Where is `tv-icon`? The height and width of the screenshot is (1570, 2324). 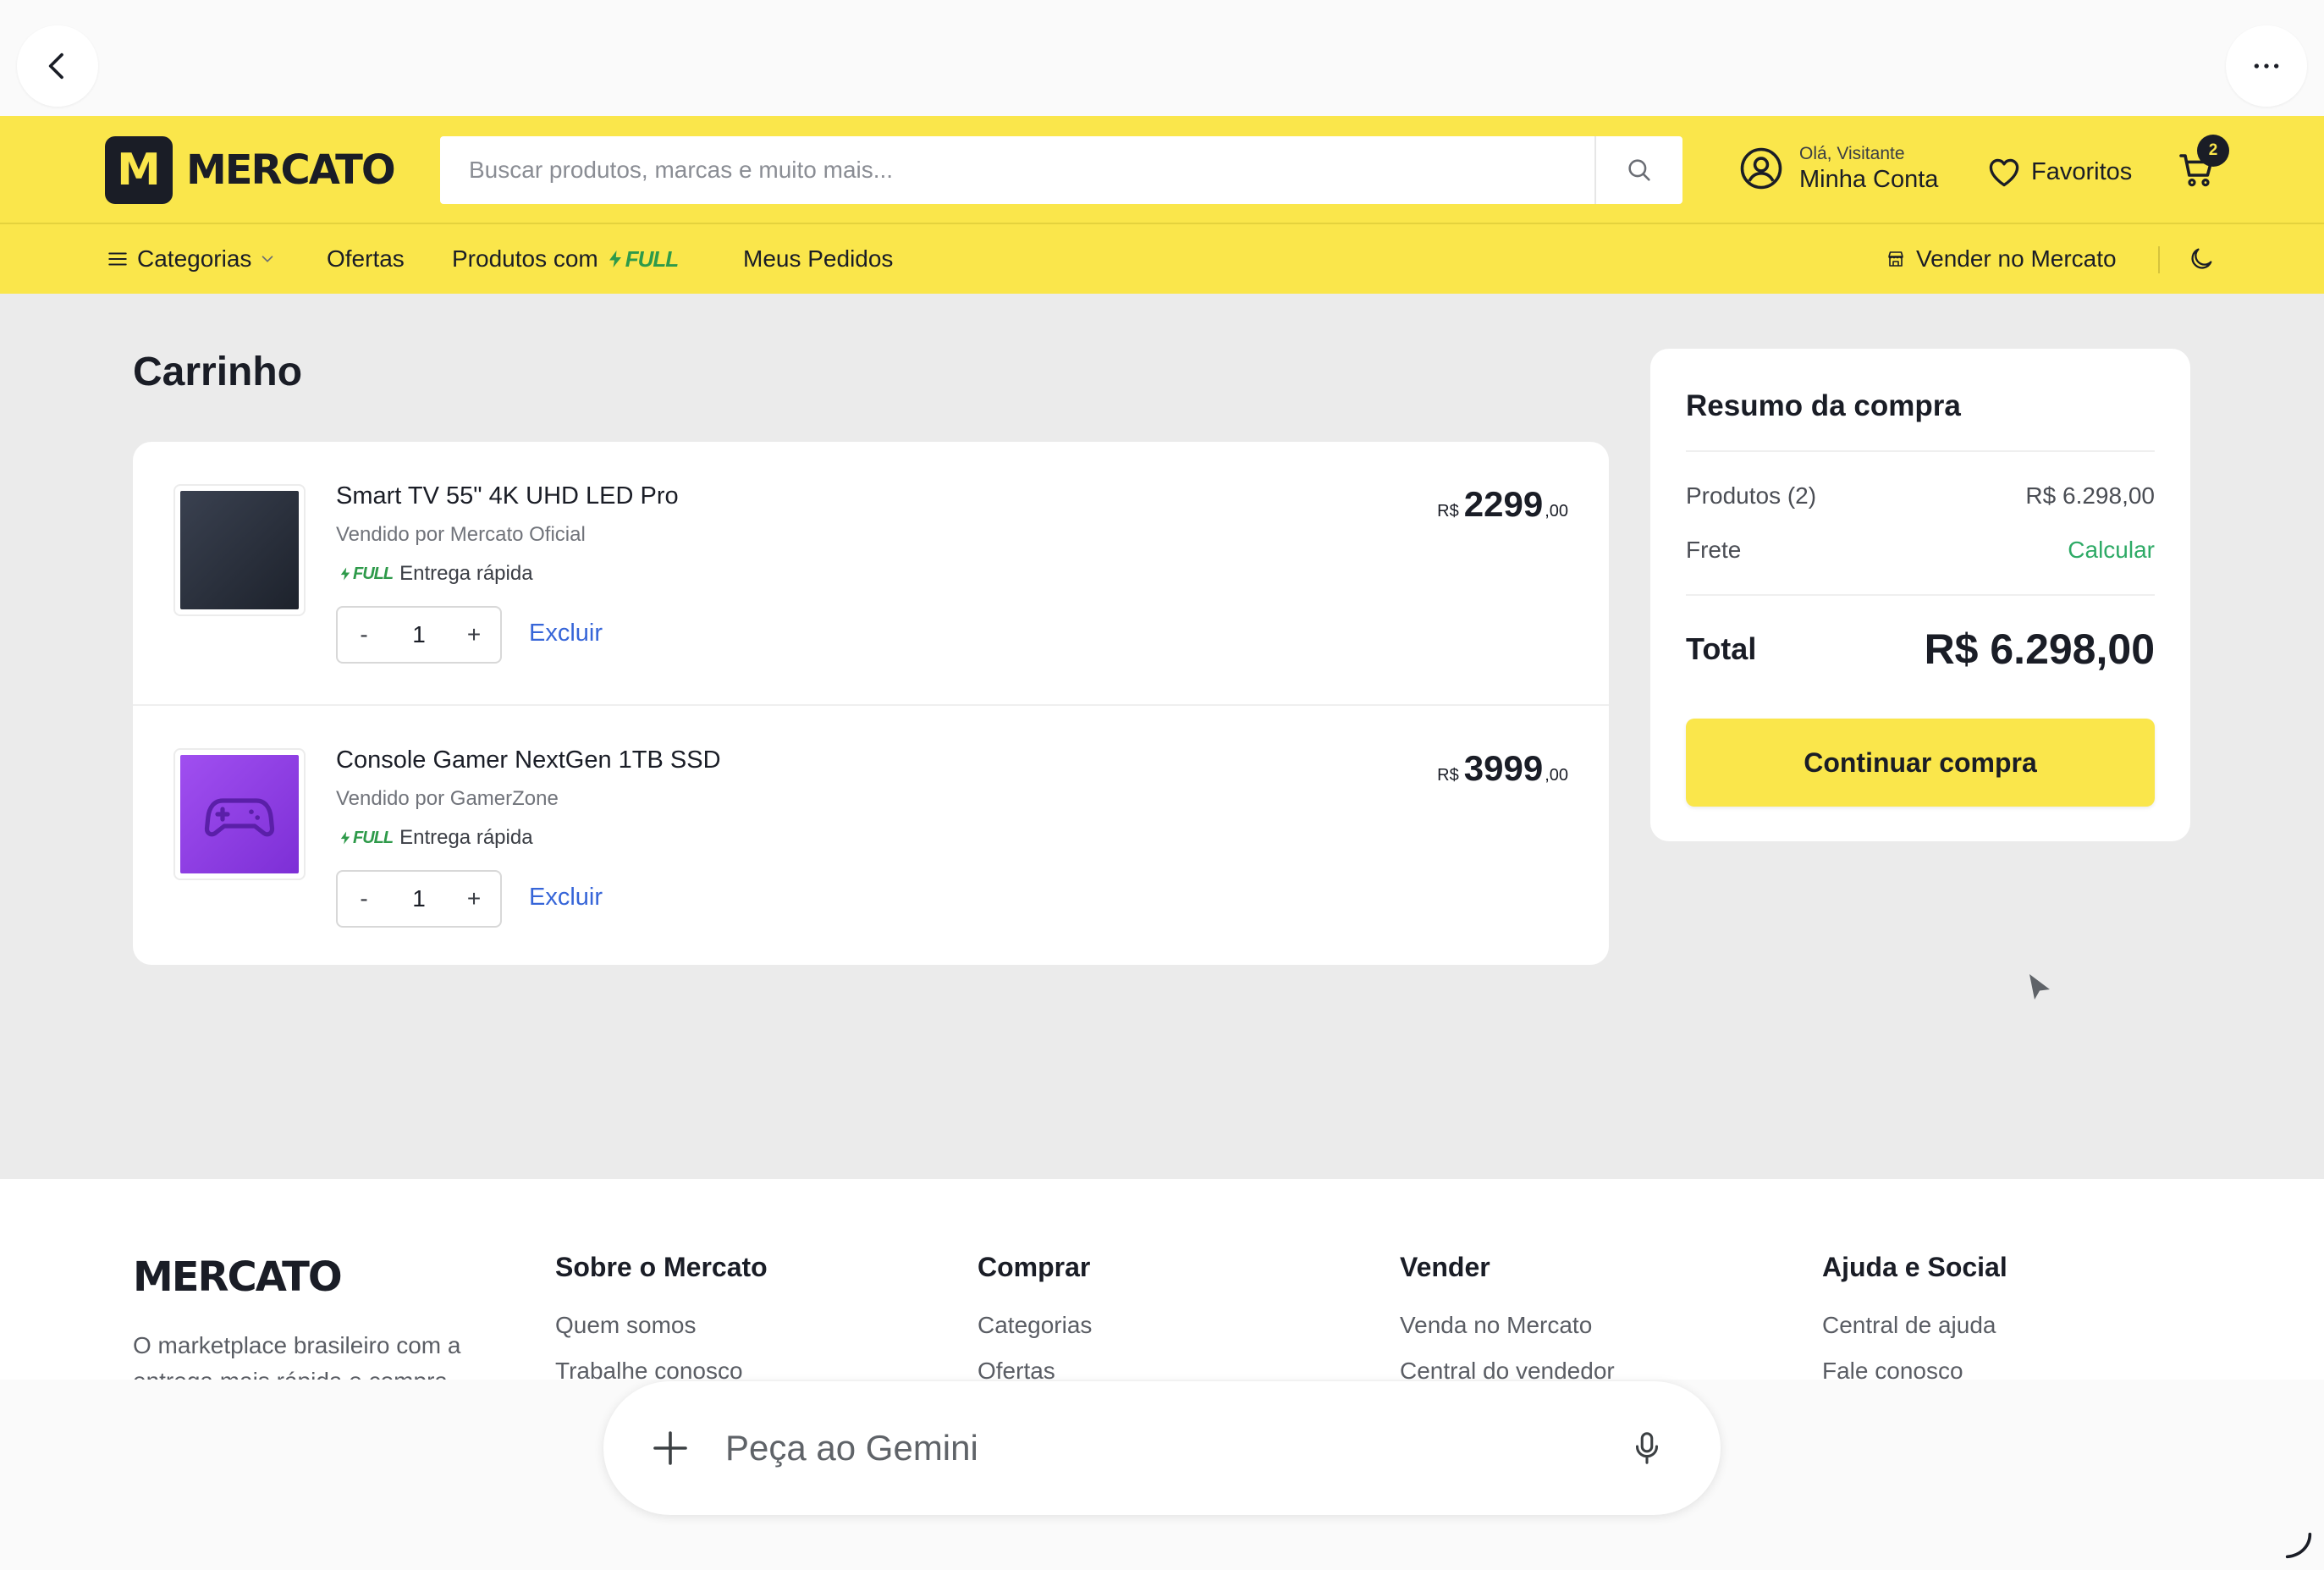 tv-icon is located at coordinates (239, 550).